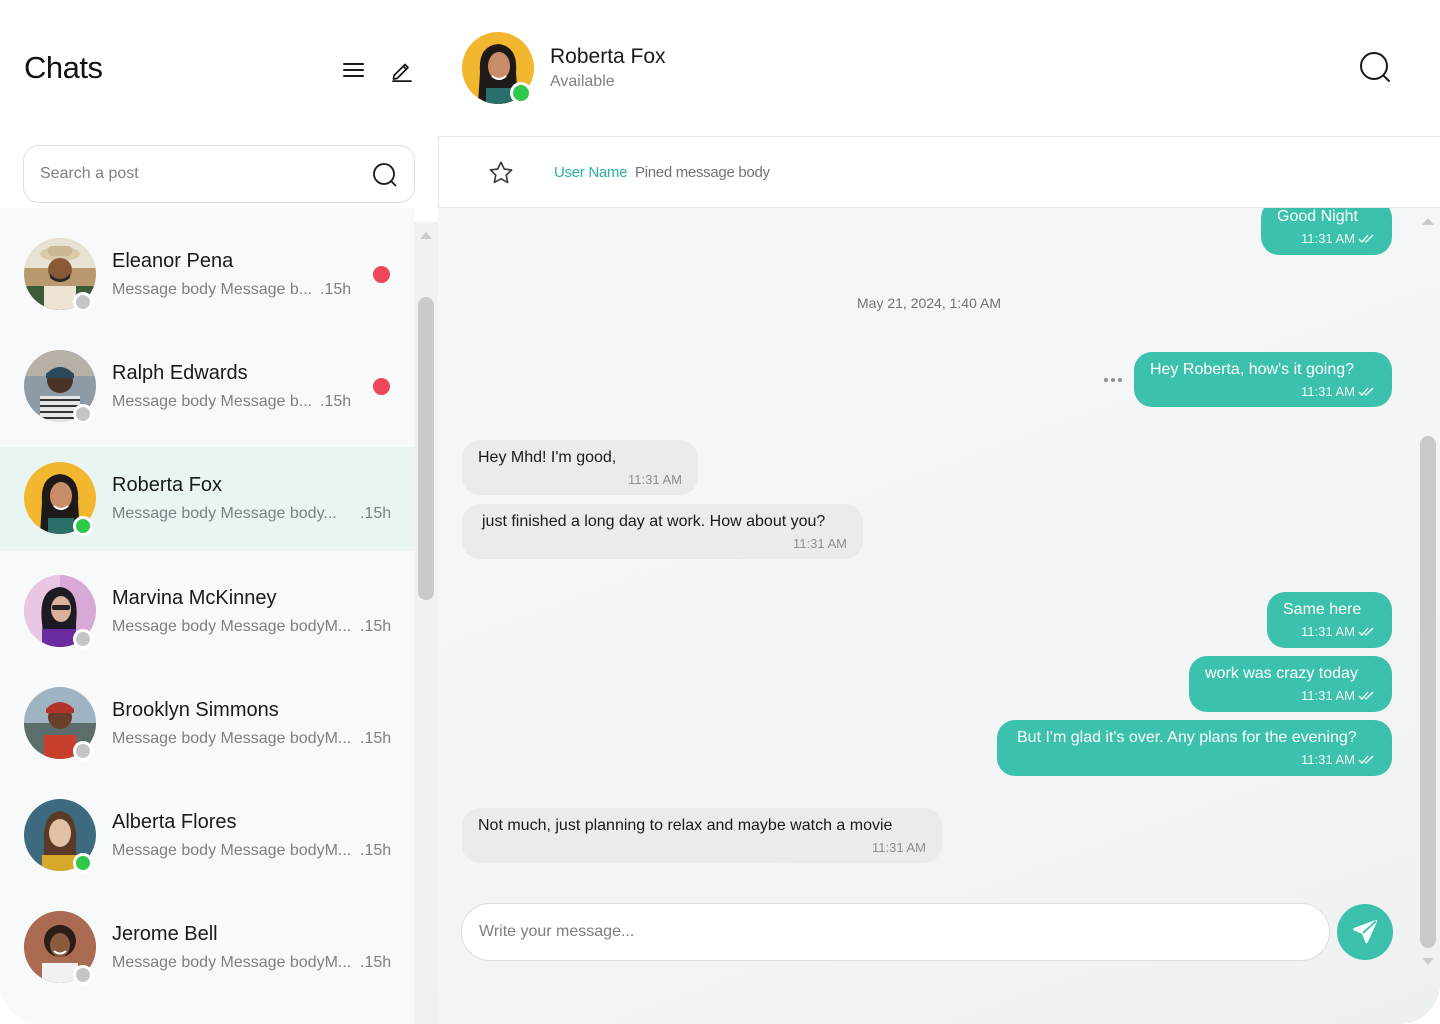  I want to click on outgoing-message: Good Night 11:31 AM, so click(1326, 231).